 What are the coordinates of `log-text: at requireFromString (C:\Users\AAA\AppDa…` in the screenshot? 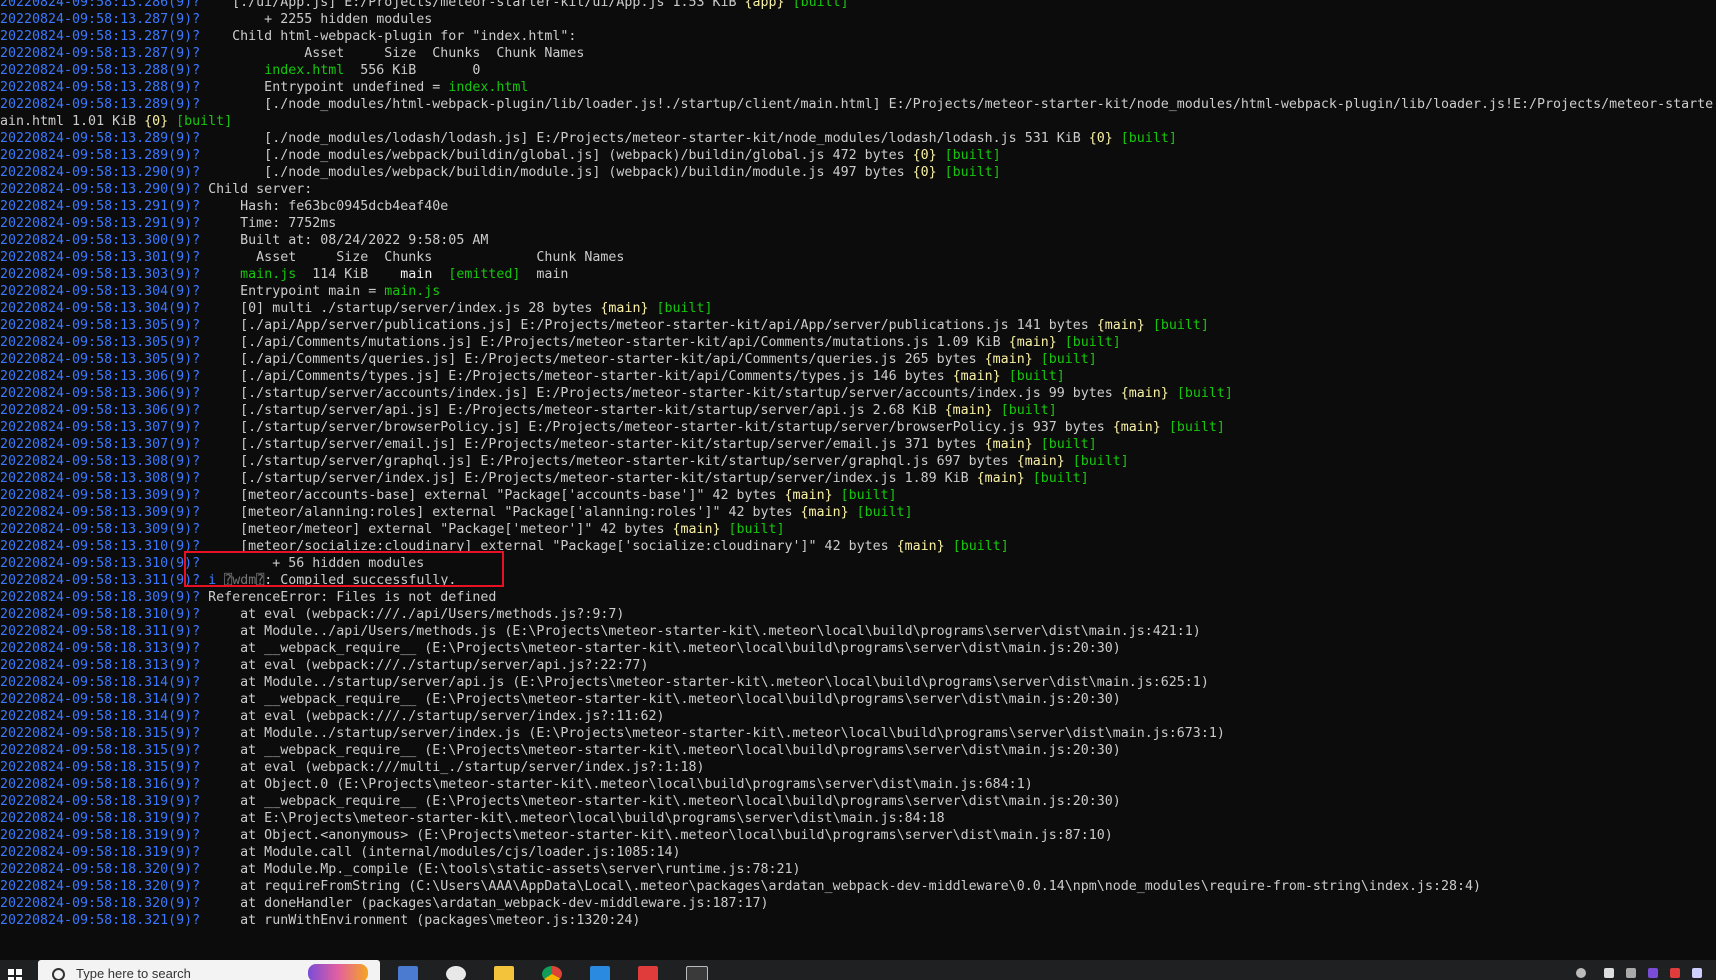 It's located at (841, 886).